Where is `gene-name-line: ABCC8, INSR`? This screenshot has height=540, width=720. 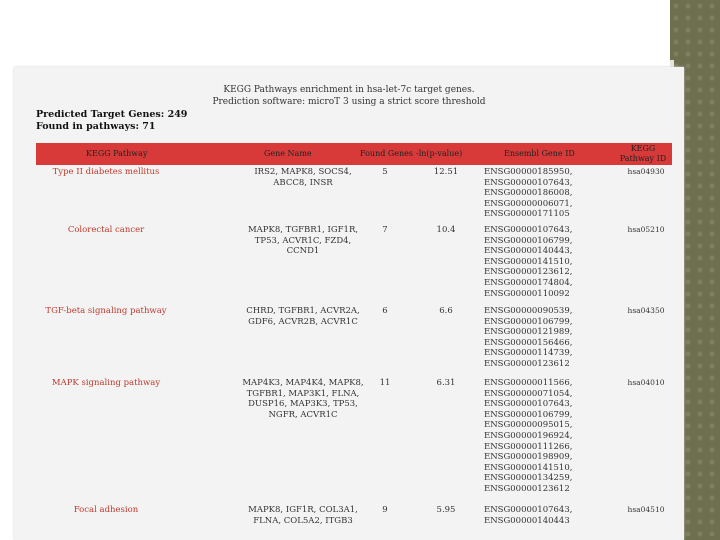 gene-name-line: ABCC8, INSR is located at coordinates (303, 182).